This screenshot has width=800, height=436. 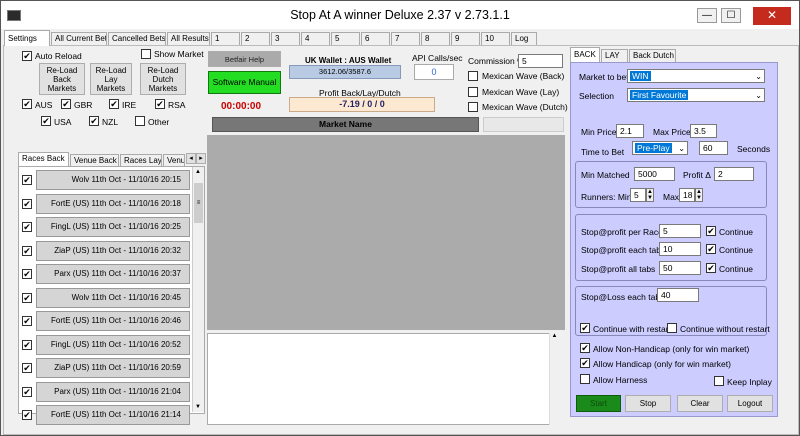 I want to click on usa-checkbox: ✔, so click(x=46, y=121).